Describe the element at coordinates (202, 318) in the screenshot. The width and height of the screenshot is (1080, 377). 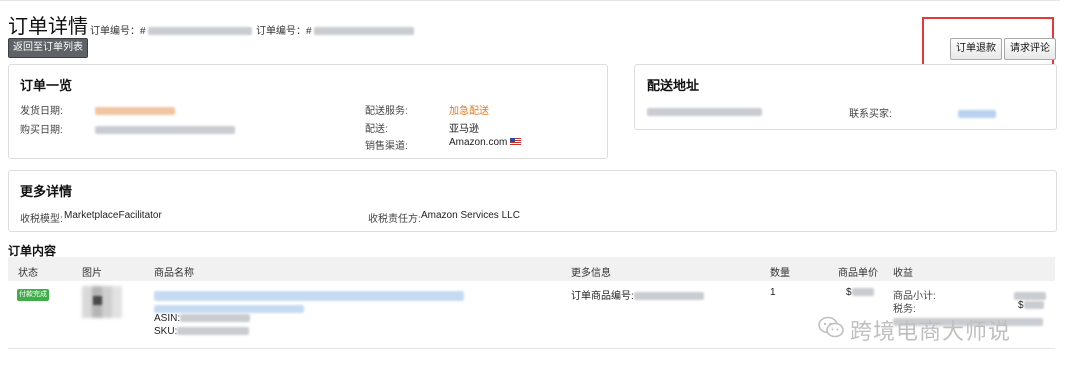
I see `asin: ASIN:` at that location.